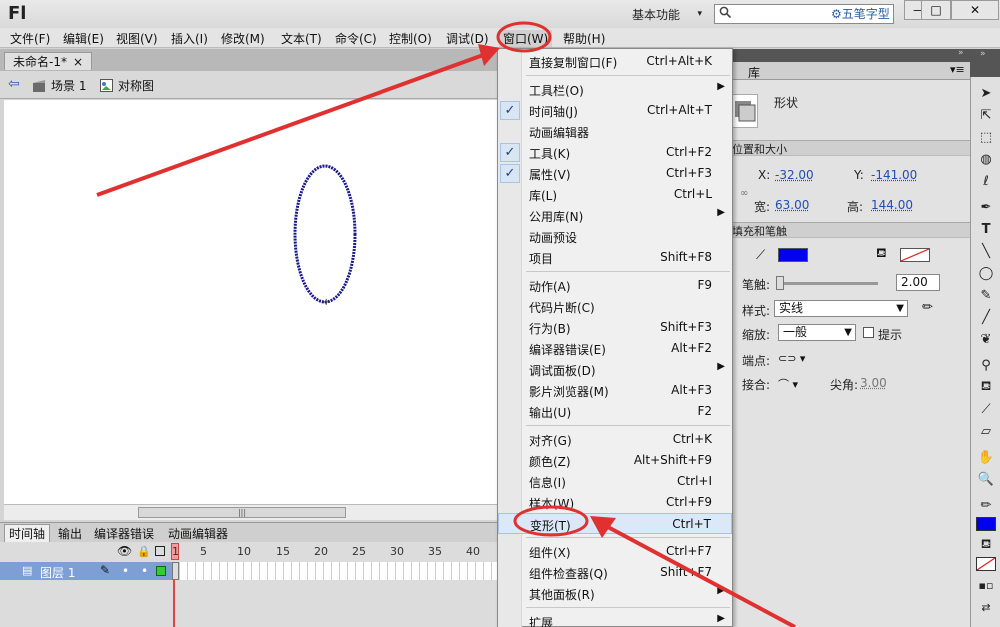  I want to click on hand-tool: ✋, so click(986, 457).